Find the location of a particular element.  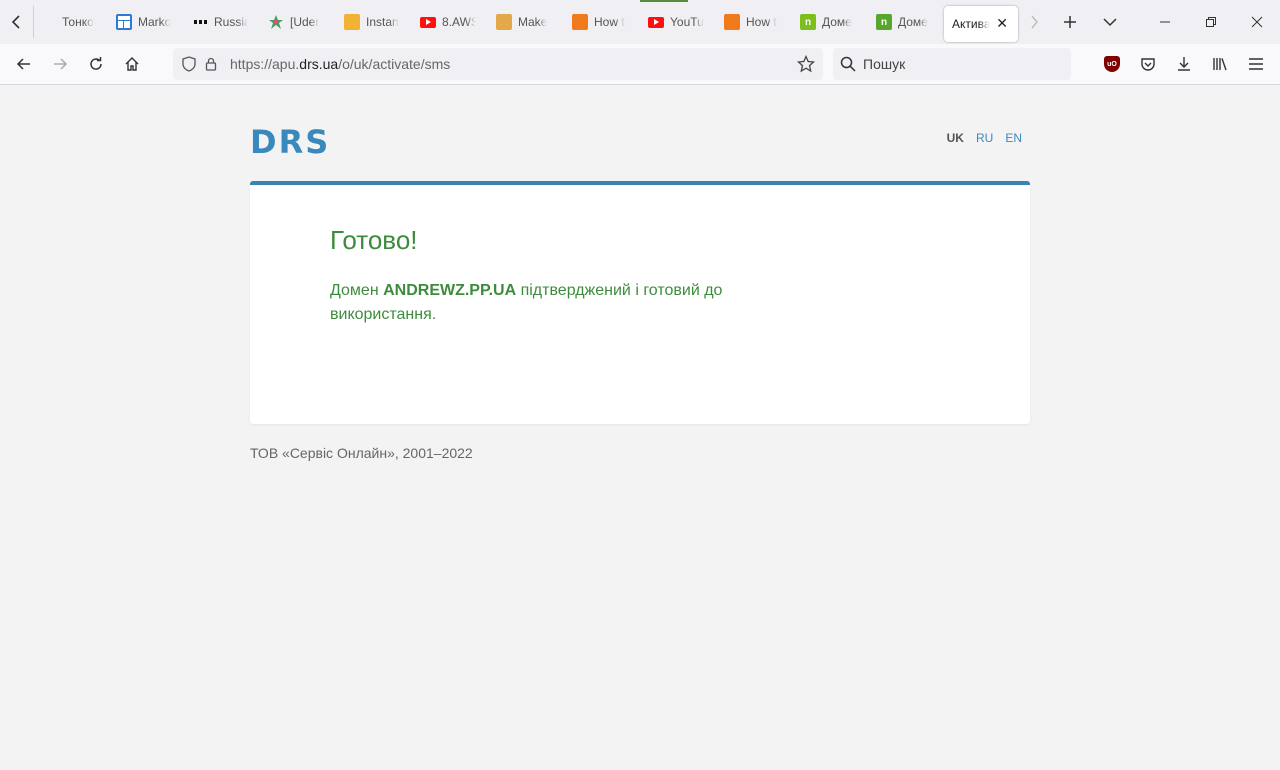

window-controls is located at coordinates (1211, 22).